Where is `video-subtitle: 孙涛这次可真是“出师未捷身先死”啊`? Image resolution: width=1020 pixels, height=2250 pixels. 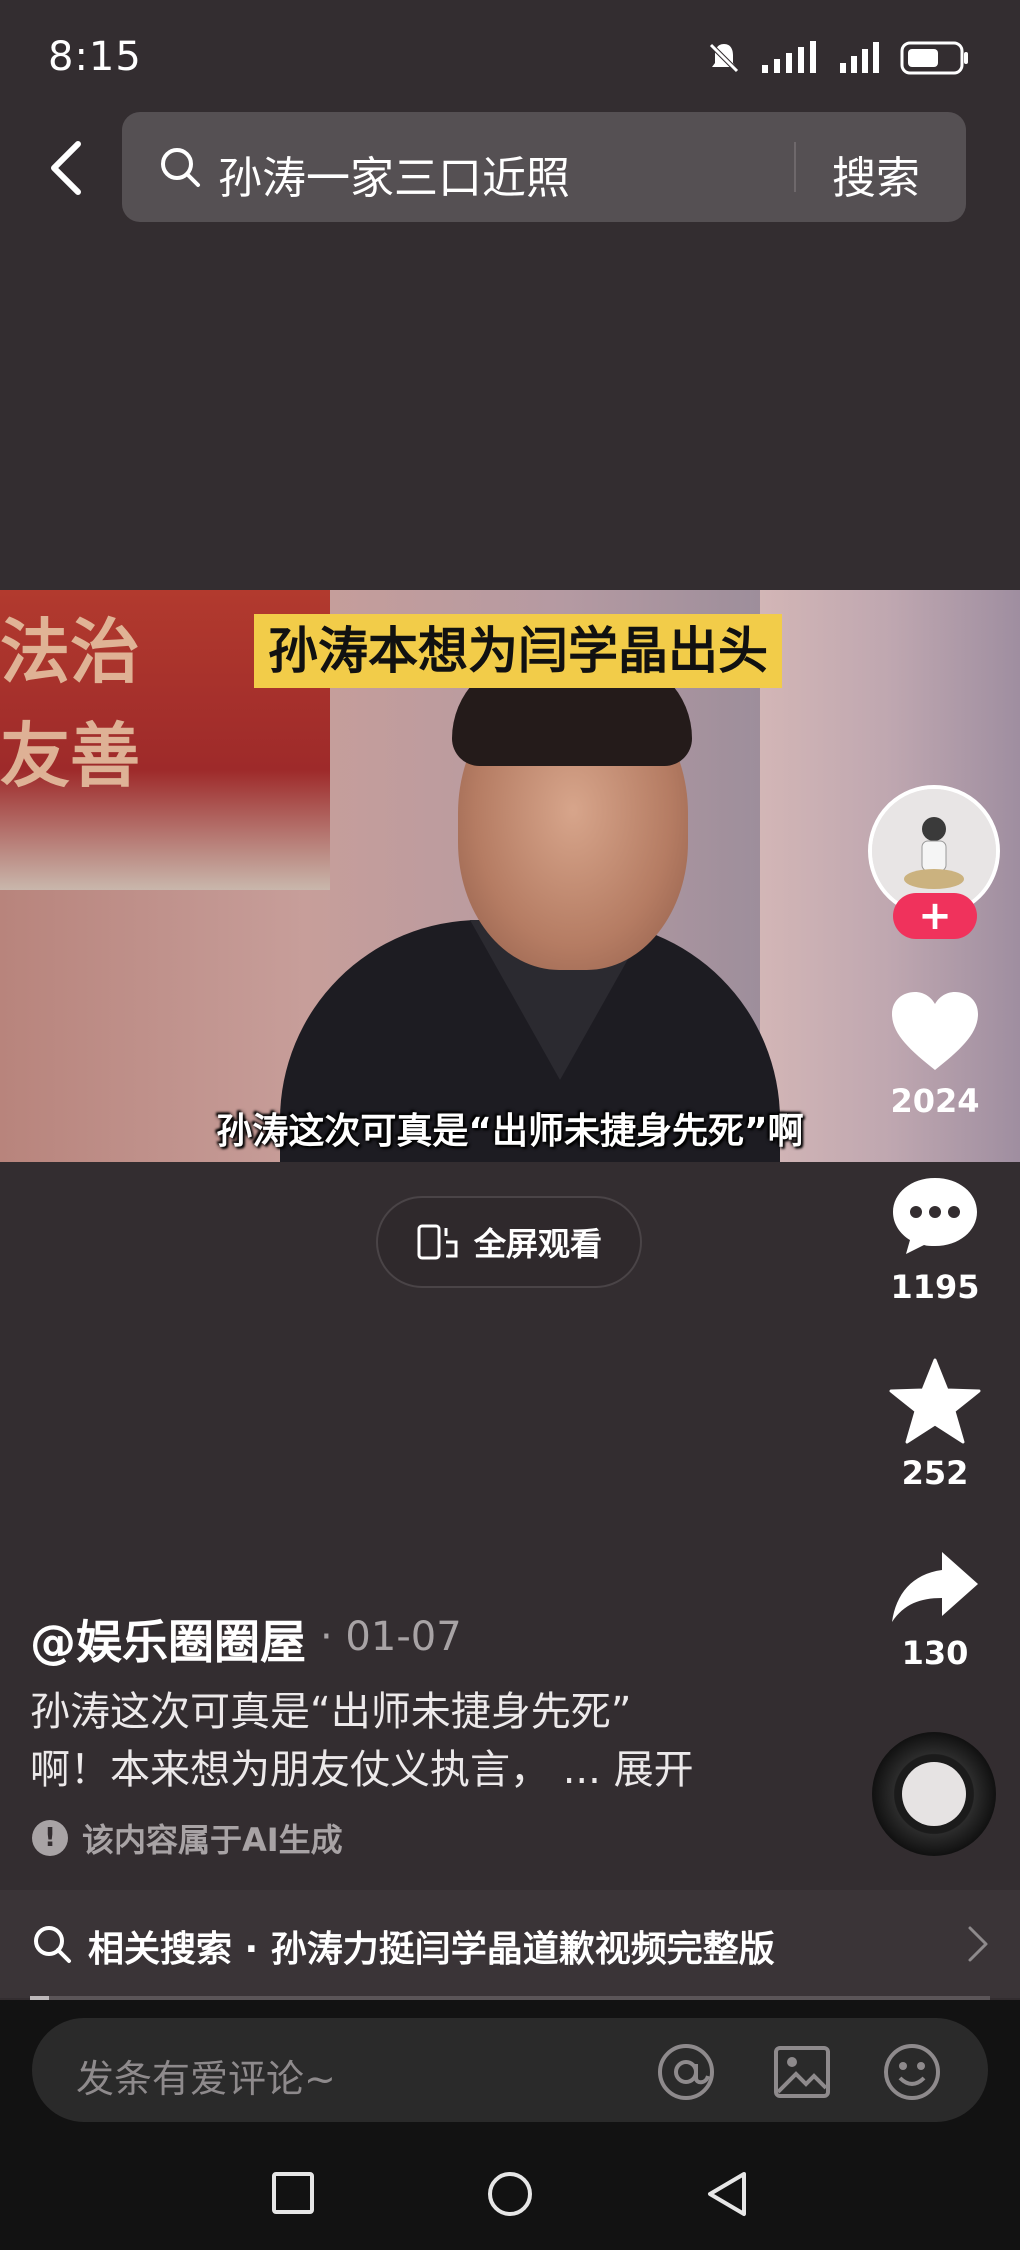
video-subtitle: 孙涛这次可真是“出师未捷身先死”啊 is located at coordinates (510, 1131).